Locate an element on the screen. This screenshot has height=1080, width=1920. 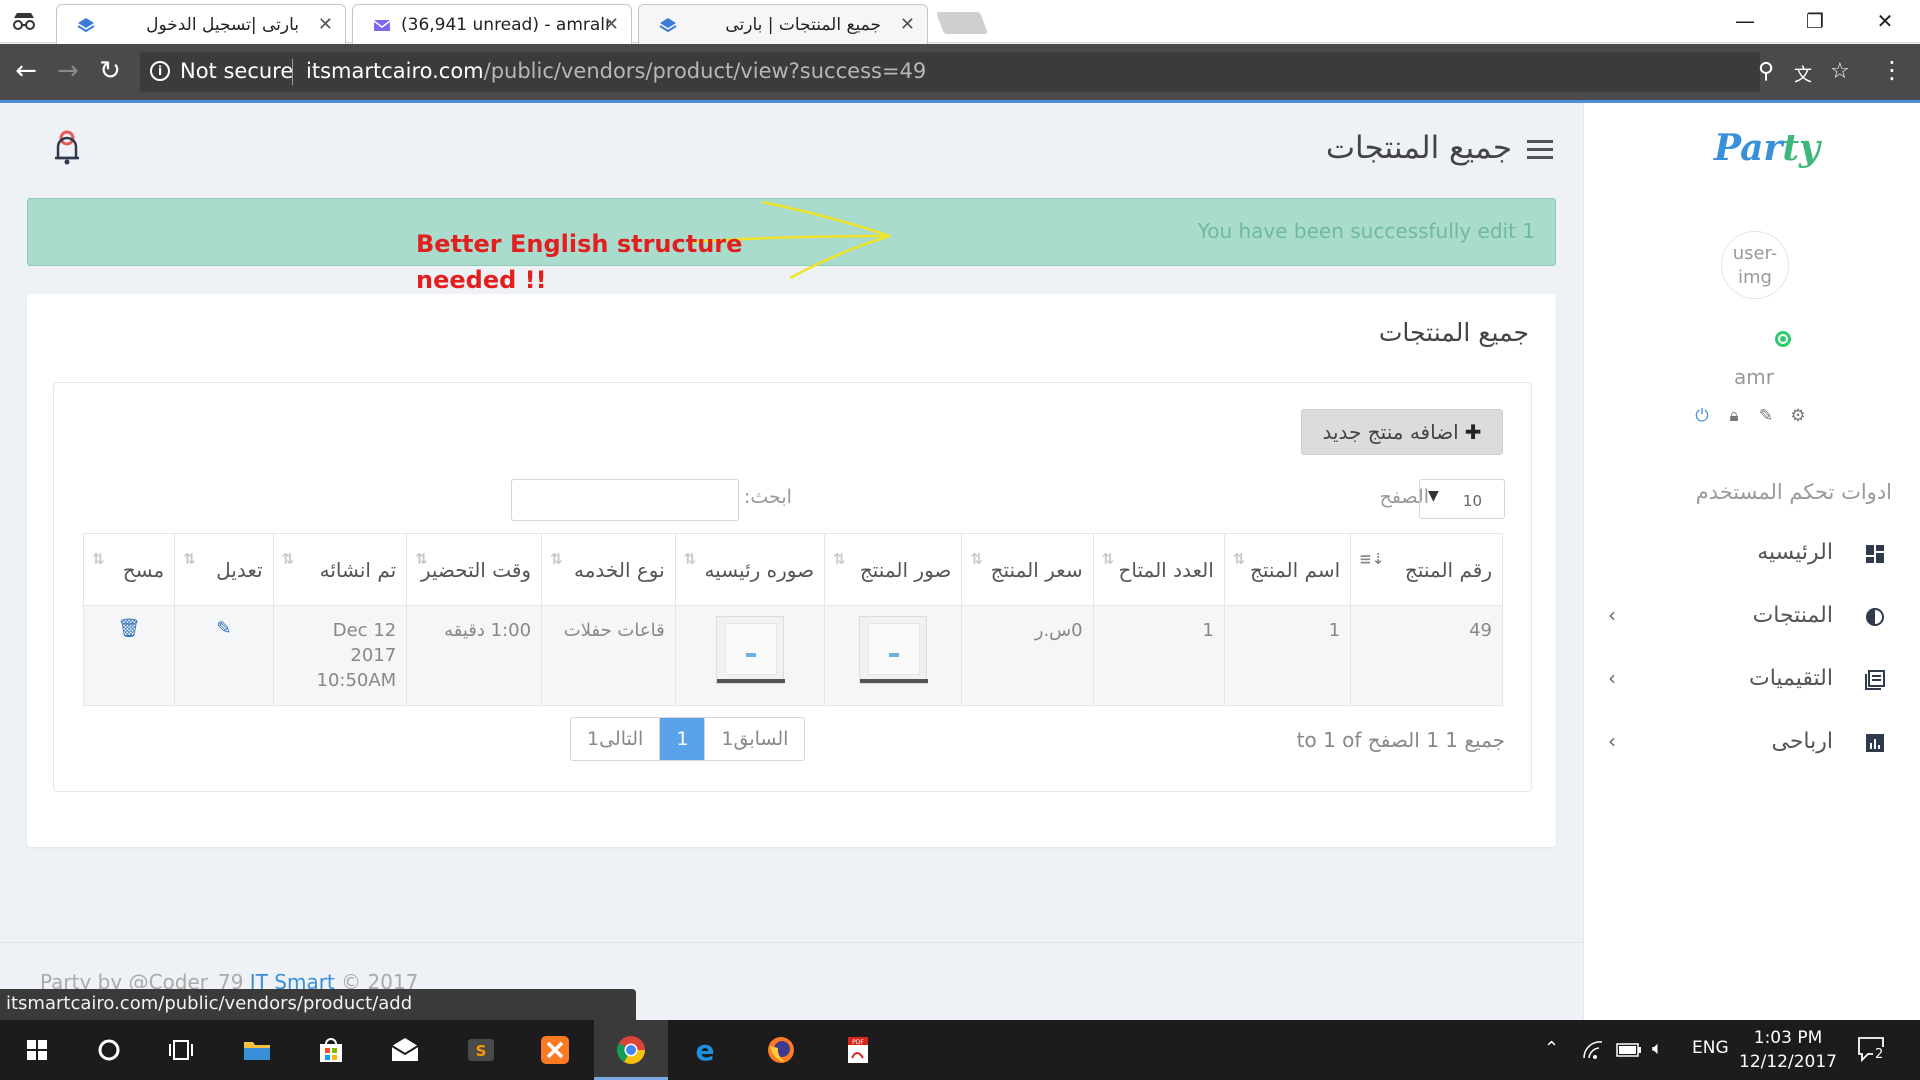
column-header: صور المنتج ⇅ is located at coordinates (893, 569).